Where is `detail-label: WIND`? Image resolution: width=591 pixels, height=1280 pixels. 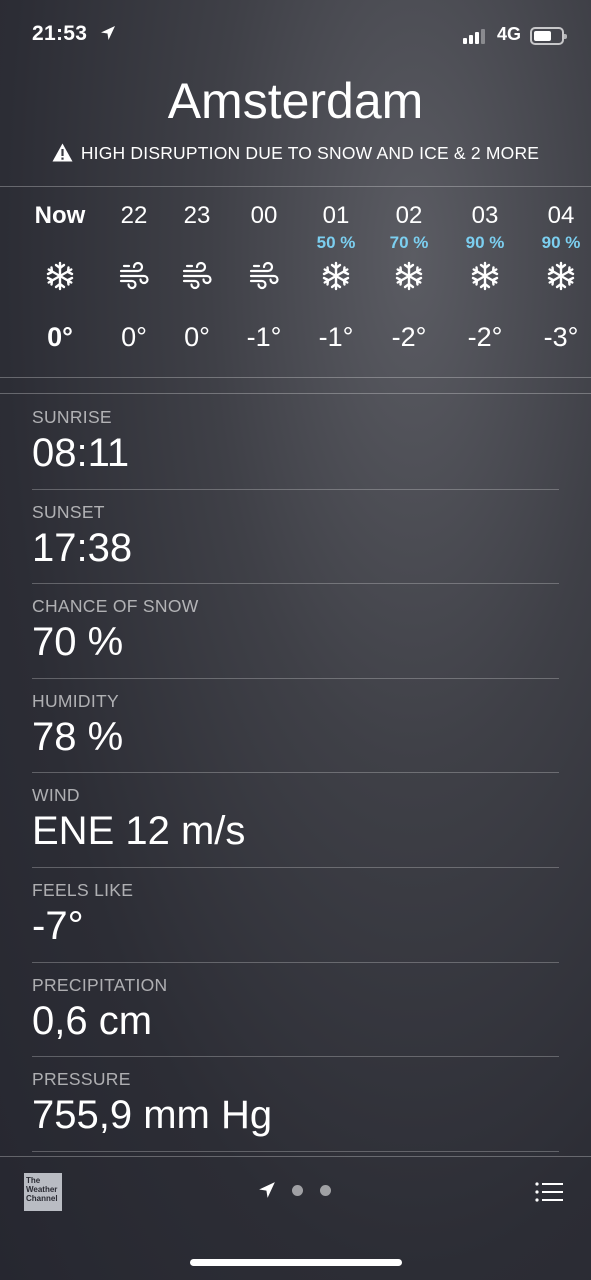
detail-label: WIND is located at coordinates (56, 795).